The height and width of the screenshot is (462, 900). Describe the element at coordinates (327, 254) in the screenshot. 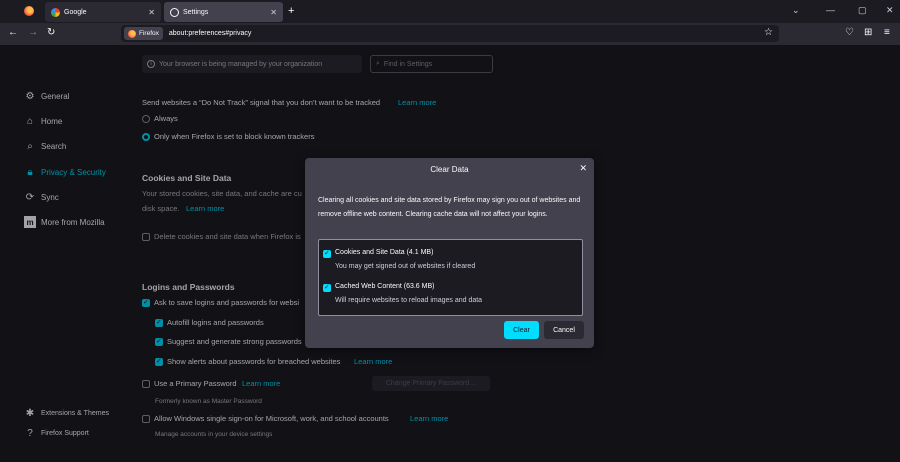

I see `cookies-data-checkbox` at that location.